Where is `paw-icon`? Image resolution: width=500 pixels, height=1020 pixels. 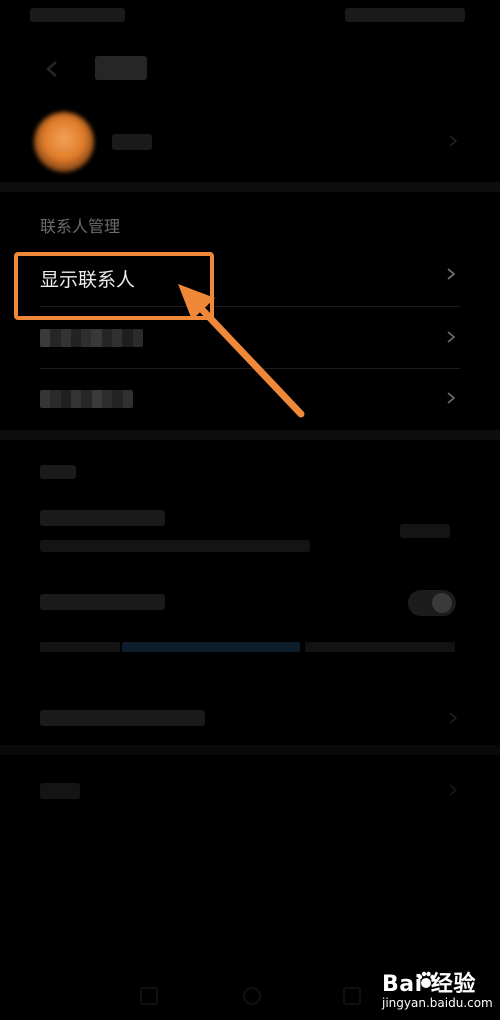 paw-icon is located at coordinates (426, 980).